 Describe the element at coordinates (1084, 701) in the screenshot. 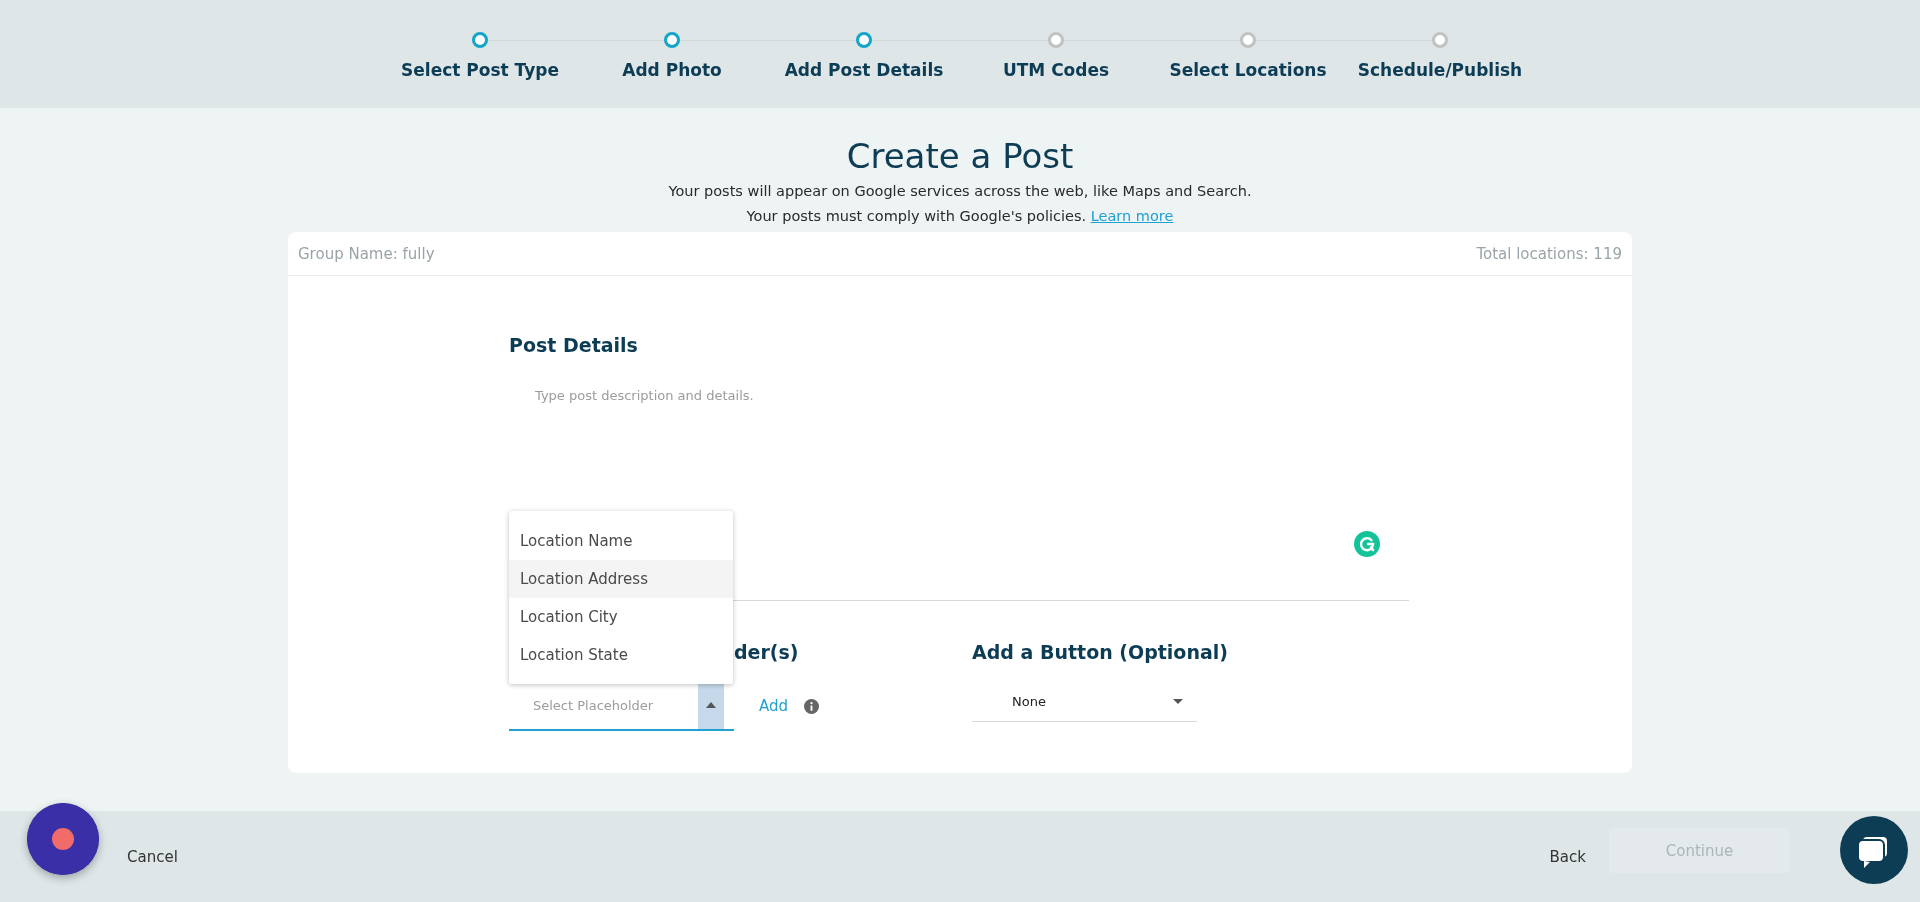

I see `button-select: None` at that location.